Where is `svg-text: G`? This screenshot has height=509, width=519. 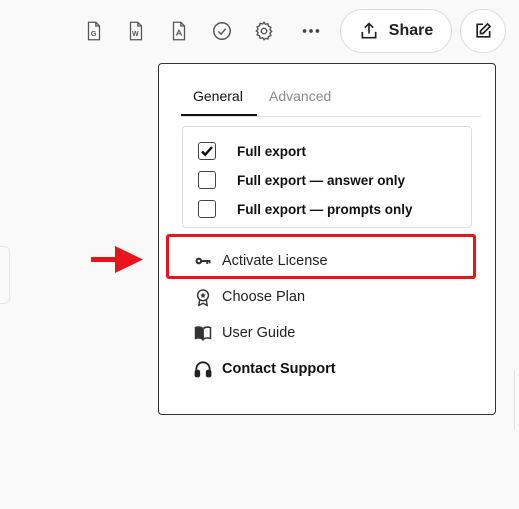 svg-text: G is located at coordinates (94, 33).